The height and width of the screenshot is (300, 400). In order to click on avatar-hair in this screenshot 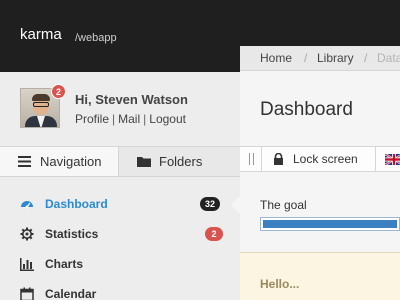, I will do `click(41, 97)`.